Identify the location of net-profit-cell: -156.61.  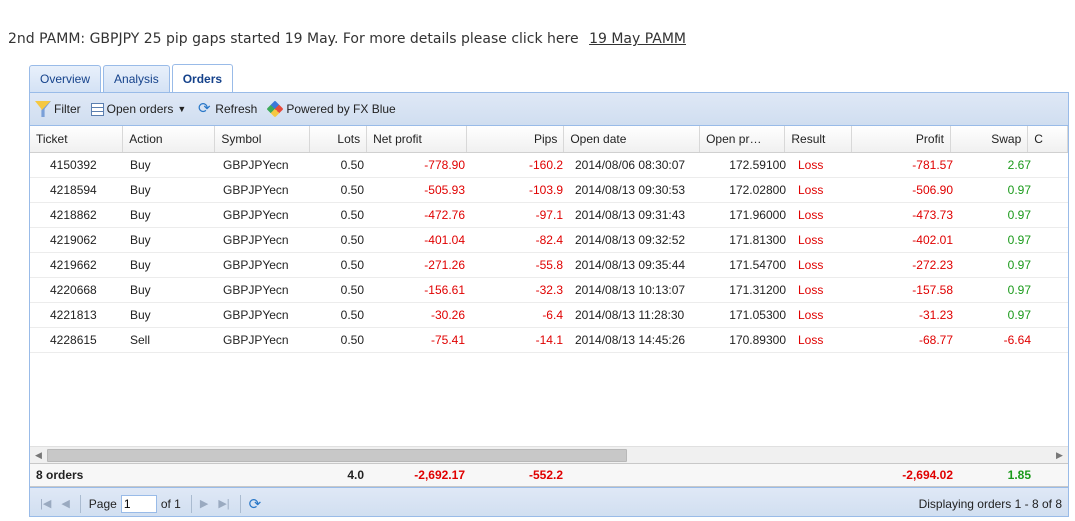
(444, 290).